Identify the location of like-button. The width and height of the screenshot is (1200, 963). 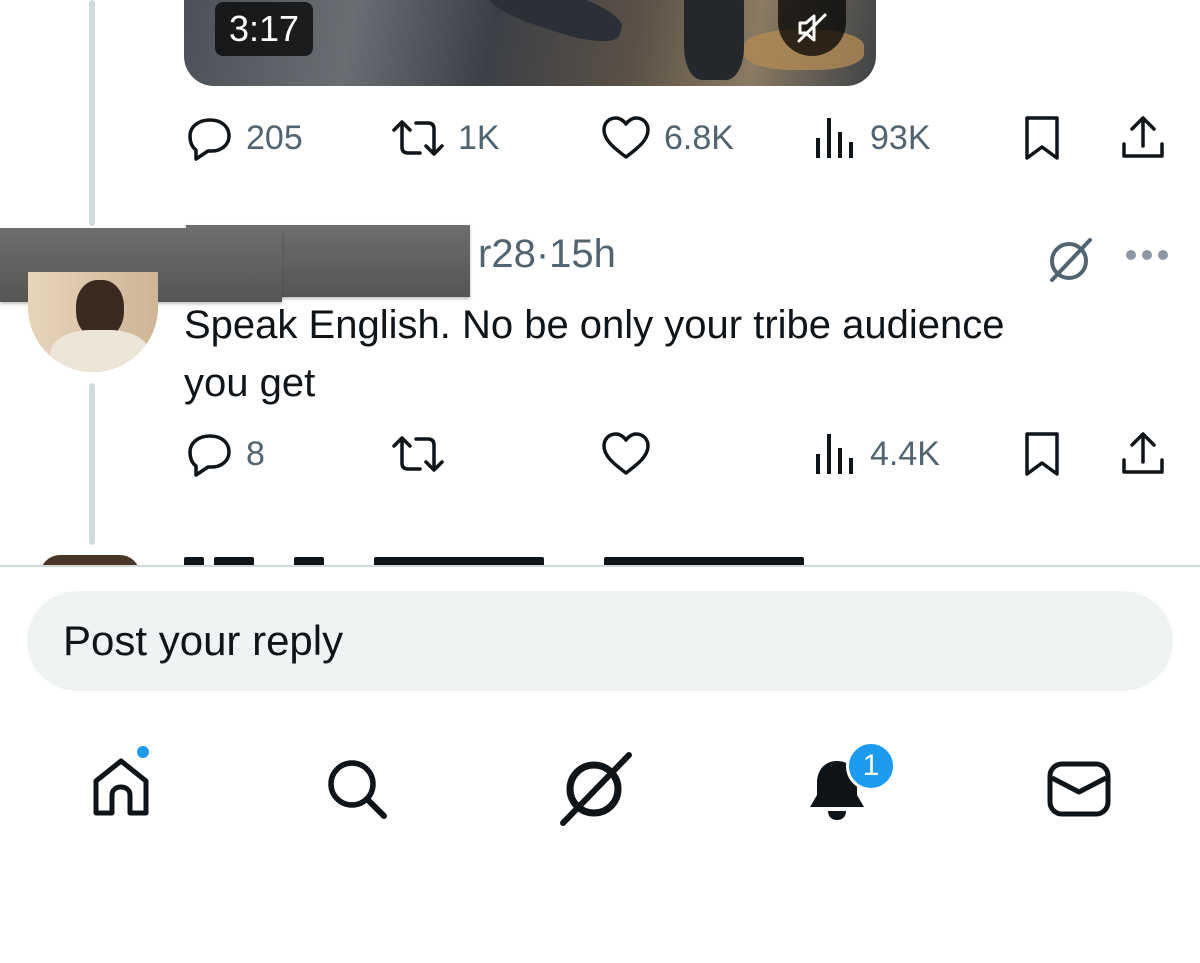
(626, 454).